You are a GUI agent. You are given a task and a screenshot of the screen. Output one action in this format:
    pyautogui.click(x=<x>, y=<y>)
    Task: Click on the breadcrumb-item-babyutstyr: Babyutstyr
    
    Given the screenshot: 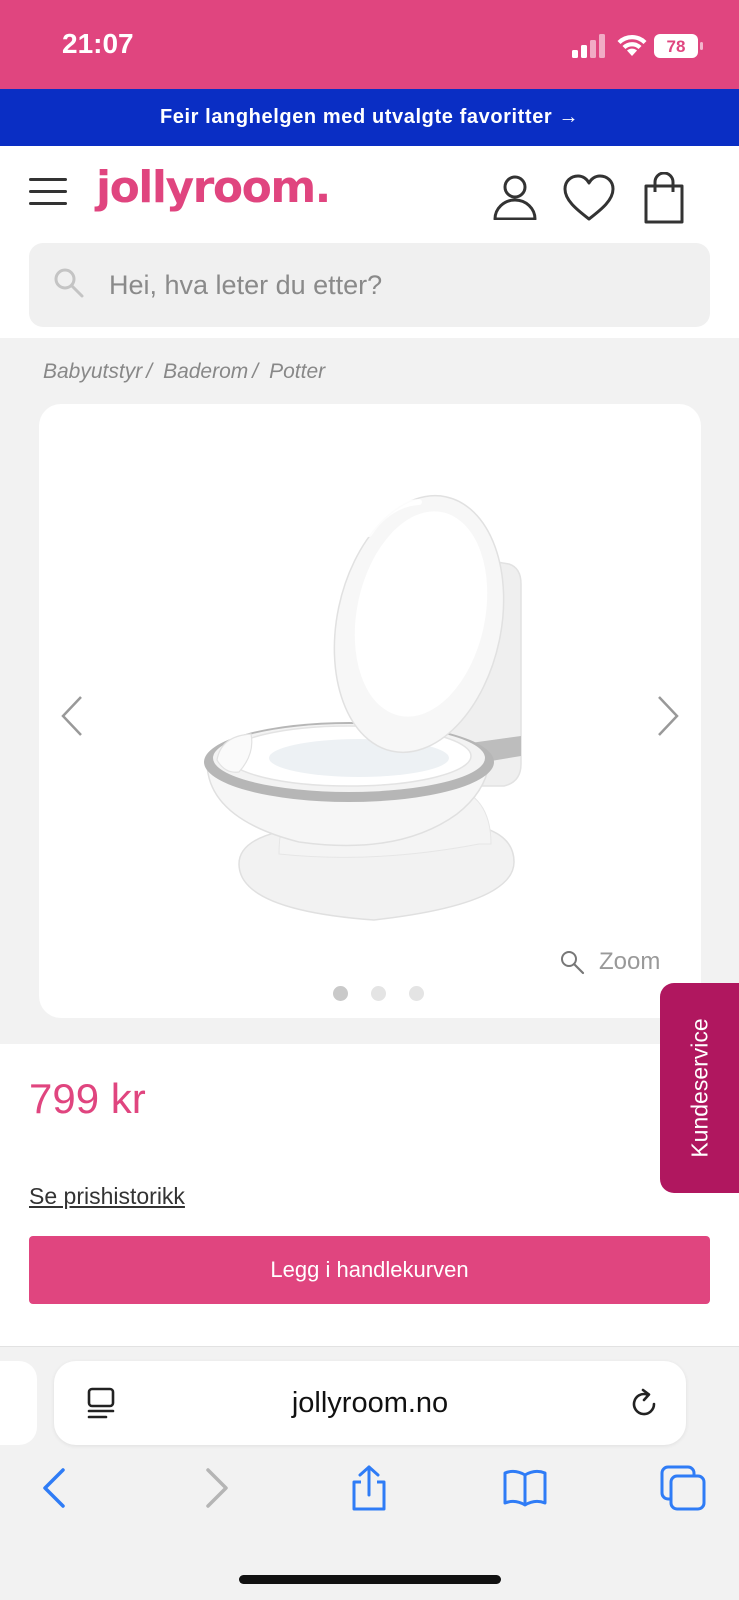 What is the action you would take?
    pyautogui.click(x=92, y=372)
    